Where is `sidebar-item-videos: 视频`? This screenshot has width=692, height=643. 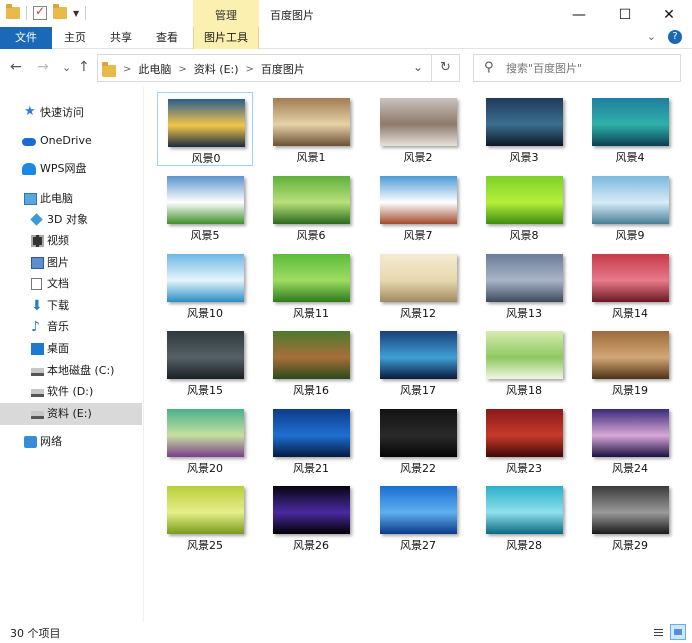
sidebar-item-videos: 视频 is located at coordinates (71, 241).